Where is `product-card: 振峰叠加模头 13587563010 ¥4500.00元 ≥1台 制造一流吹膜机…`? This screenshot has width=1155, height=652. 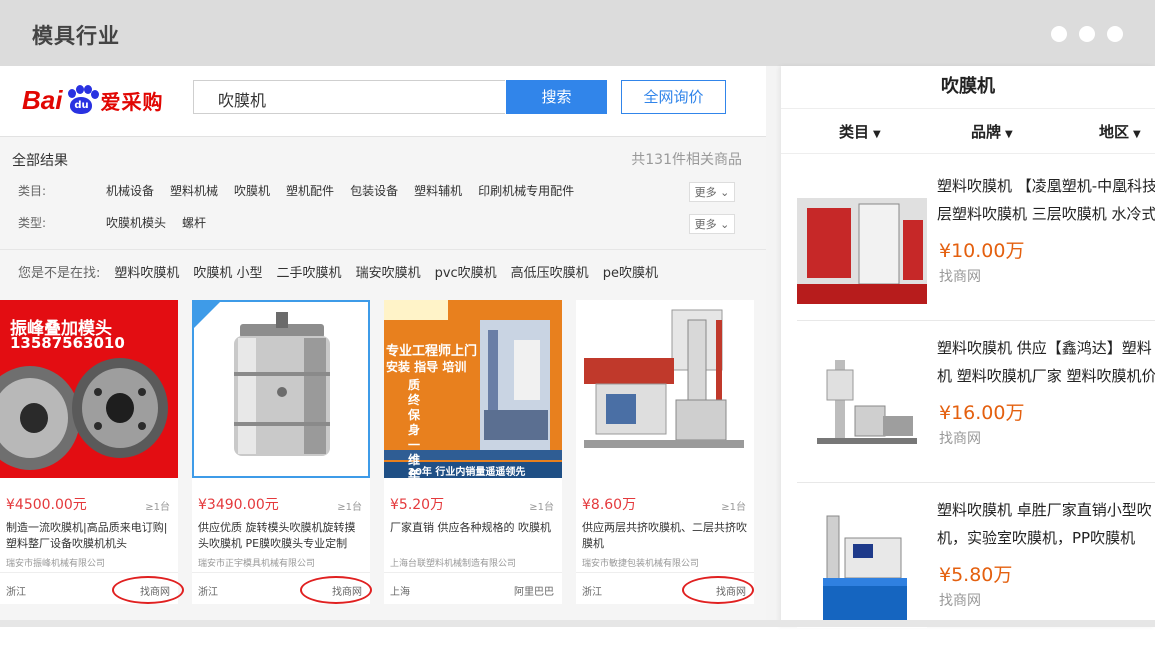
product-card: 振峰叠加模头 13587563010 ¥4500.00元 ≥1台 制造一流吹膜机… is located at coordinates (89, 452).